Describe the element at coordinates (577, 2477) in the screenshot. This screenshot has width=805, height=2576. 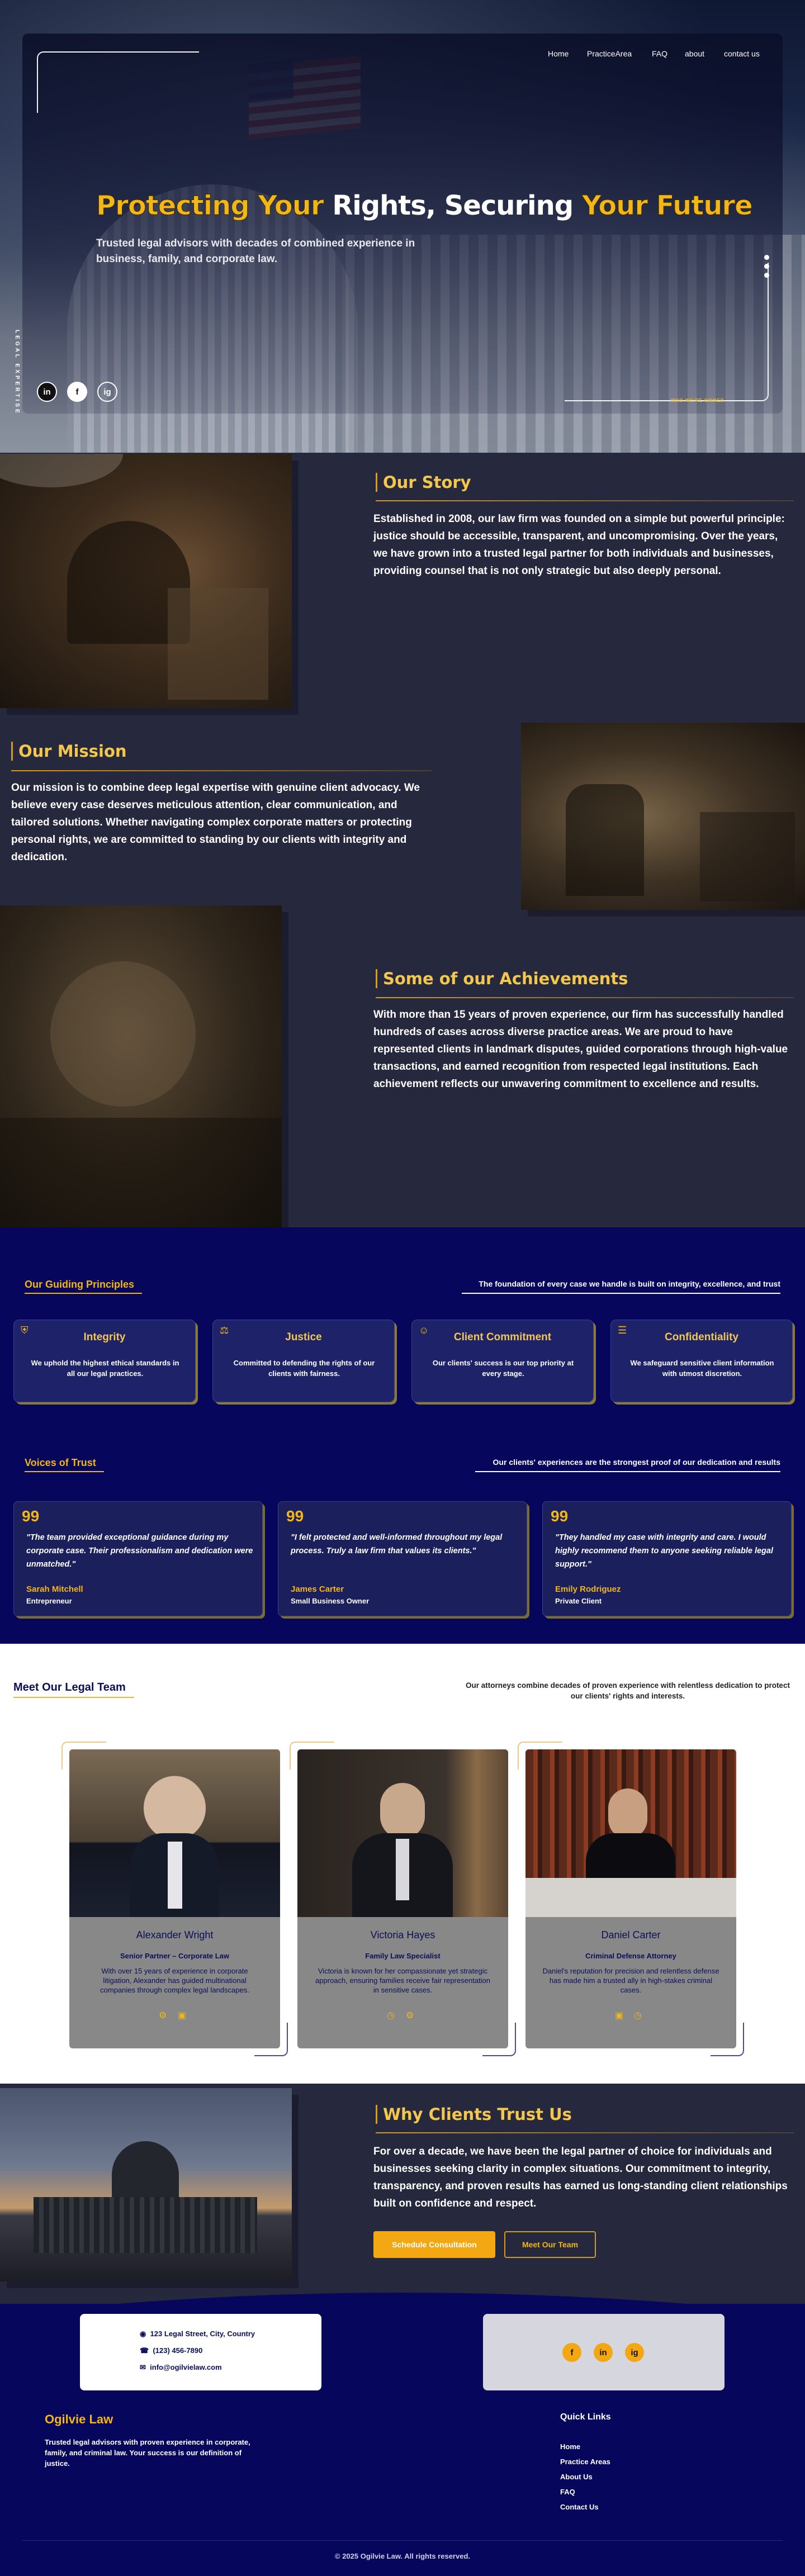
I see `footer-link-about: About Us` at that location.